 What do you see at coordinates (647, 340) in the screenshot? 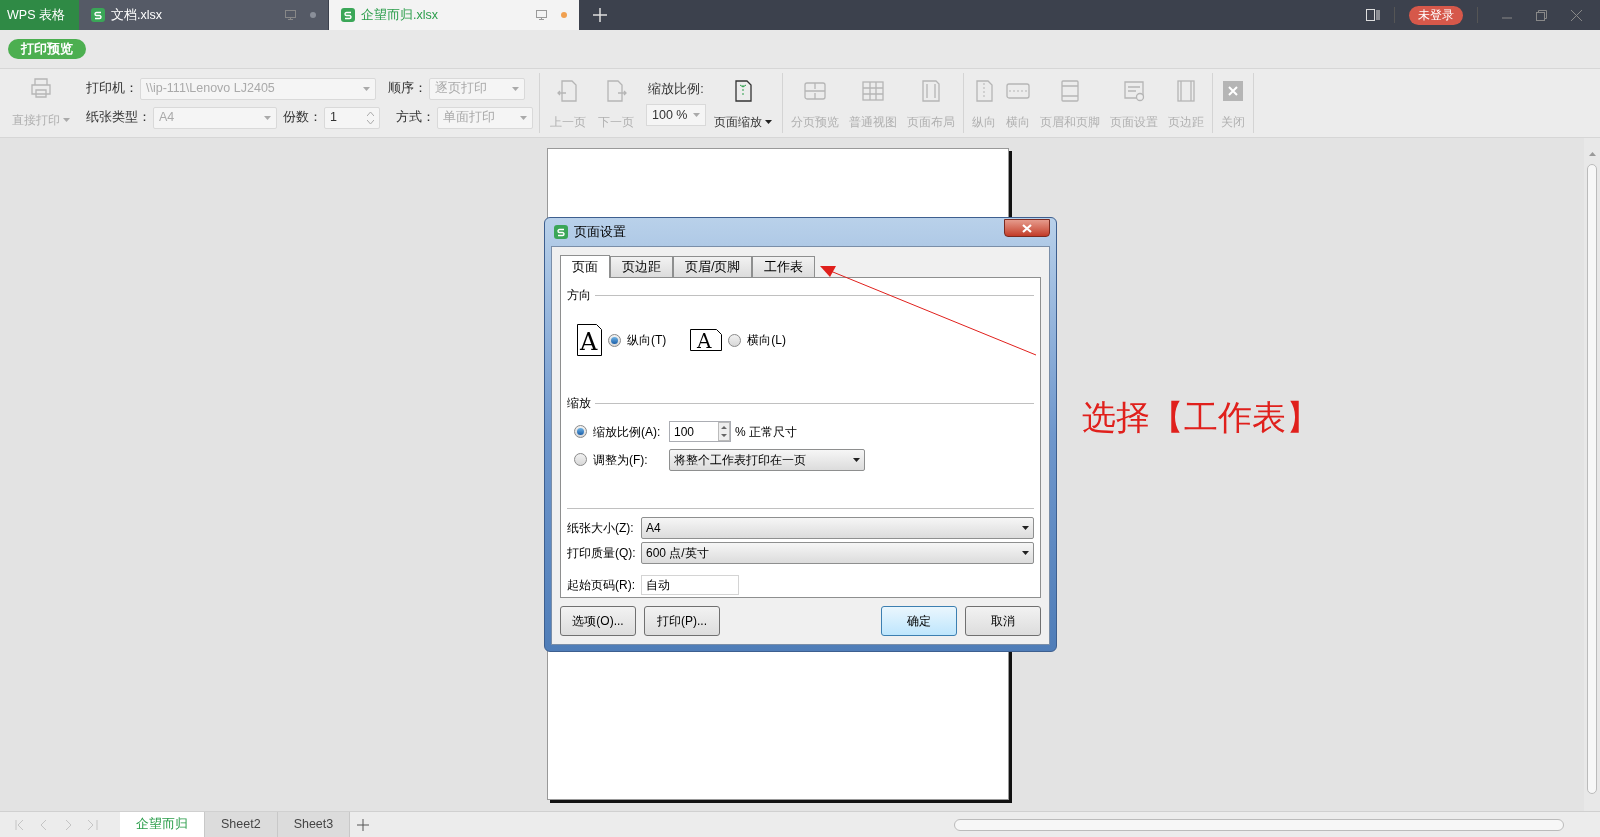
I see `radio-label: 纵向(T)` at bounding box center [647, 340].